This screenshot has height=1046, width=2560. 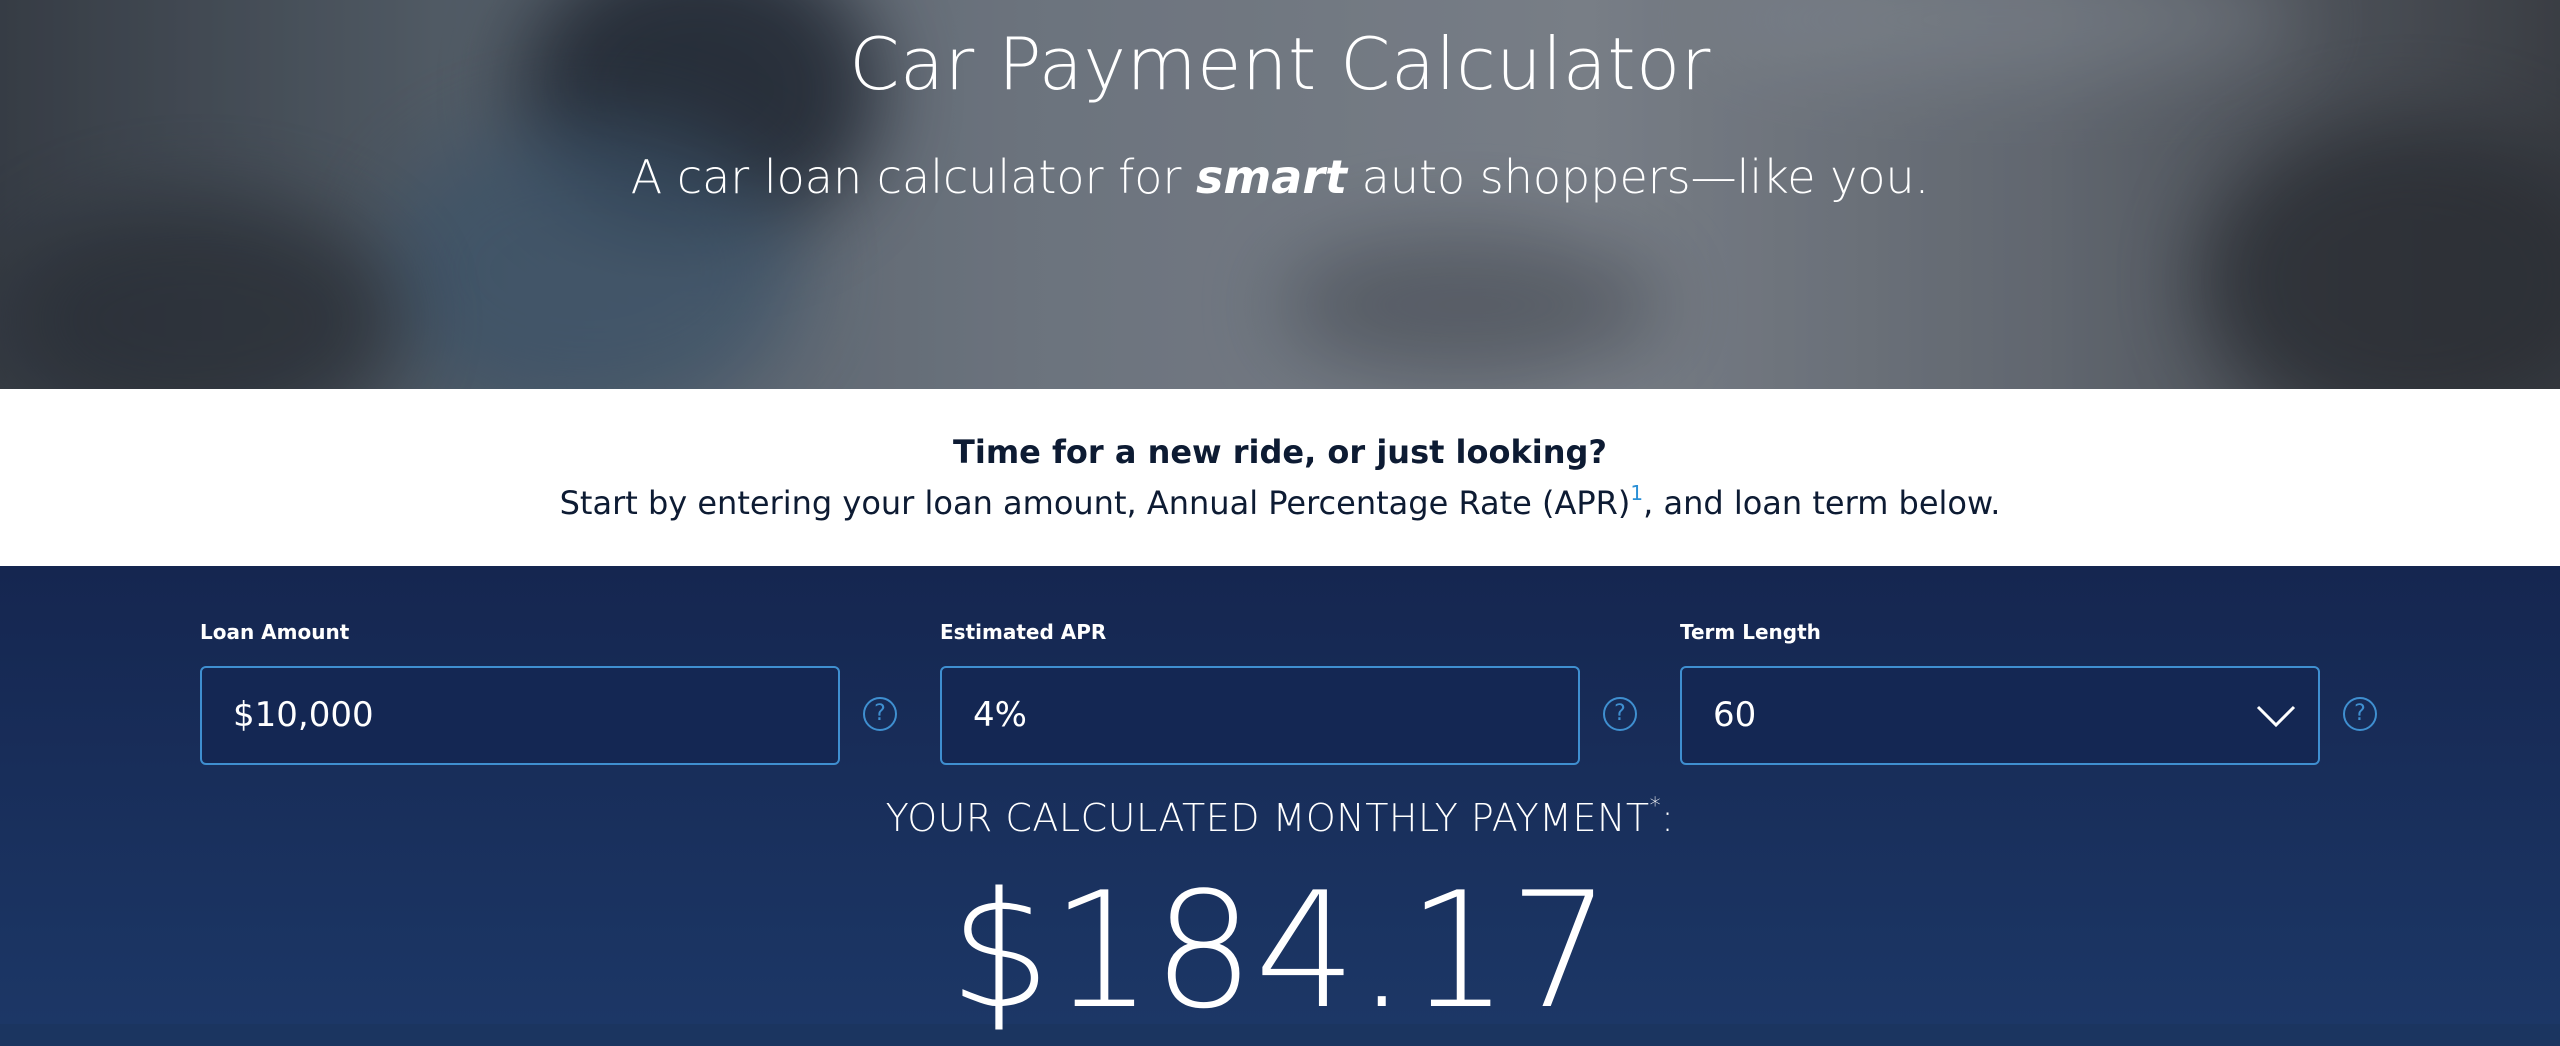 What do you see at coordinates (1023, 632) in the screenshot?
I see `apr-label: Estimated APR` at bounding box center [1023, 632].